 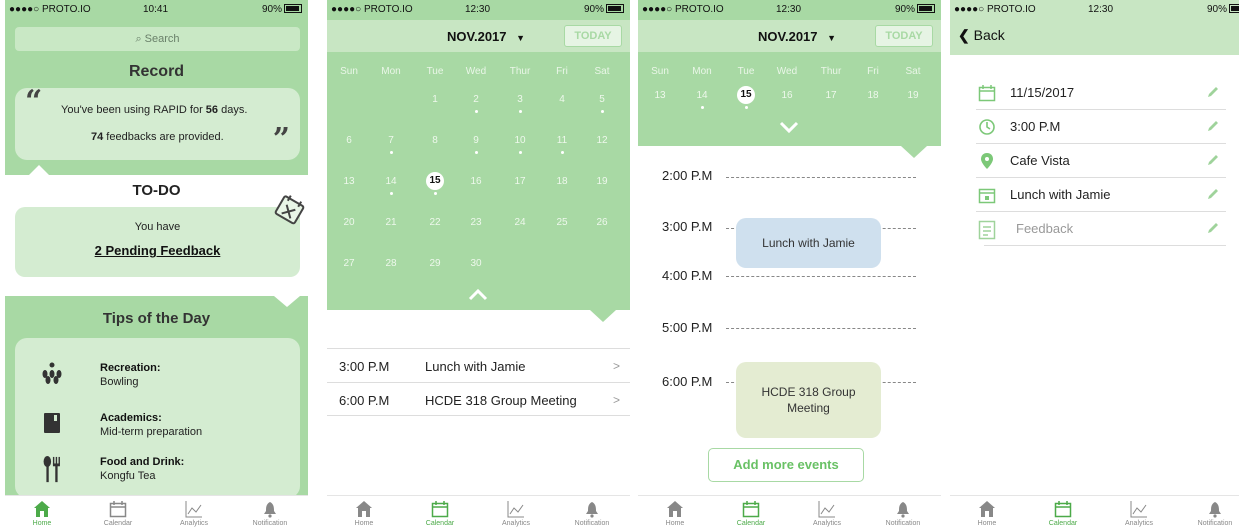 What do you see at coordinates (987, 196) in the screenshot?
I see `event-calendar-icon` at bounding box center [987, 196].